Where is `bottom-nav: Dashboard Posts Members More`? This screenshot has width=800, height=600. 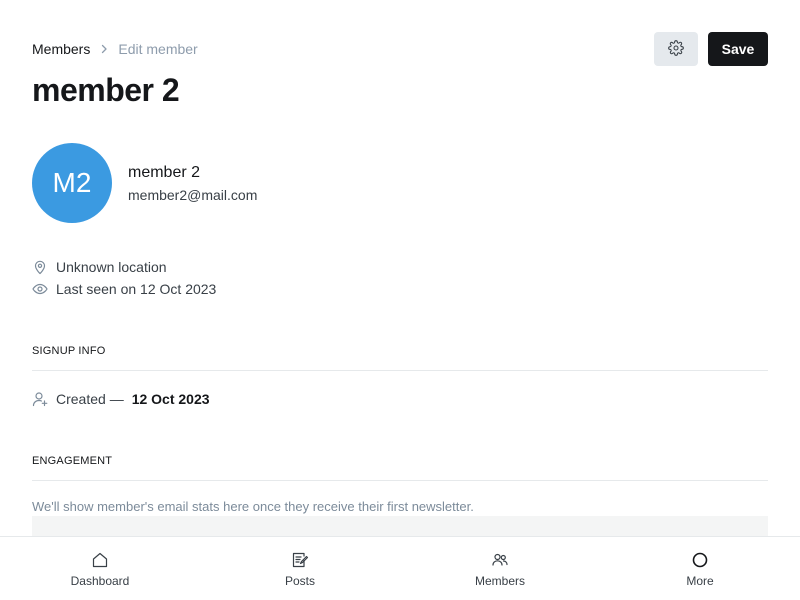
bottom-nav: Dashboard Posts Members More is located at coordinates (400, 568).